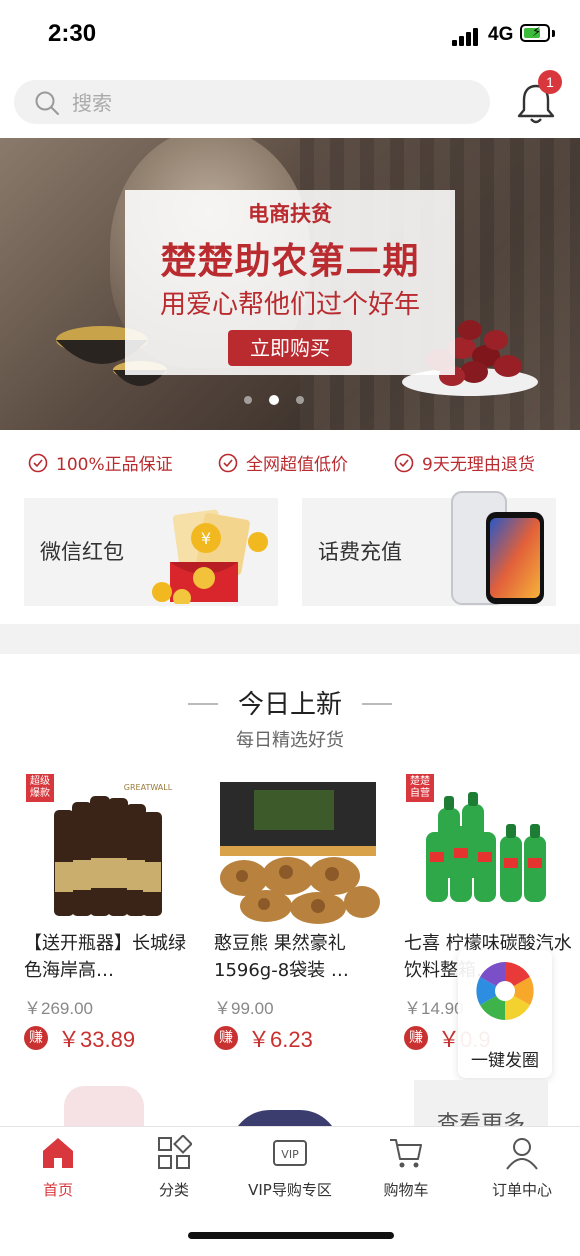  What do you see at coordinates (175, 1152) in the screenshot?
I see `category-icon` at bounding box center [175, 1152].